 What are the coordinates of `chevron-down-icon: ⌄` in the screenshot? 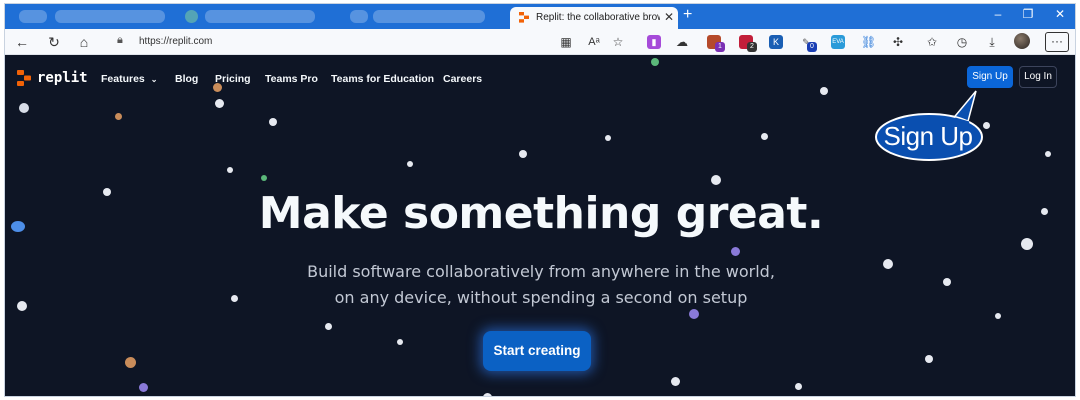 It's located at (154, 79).